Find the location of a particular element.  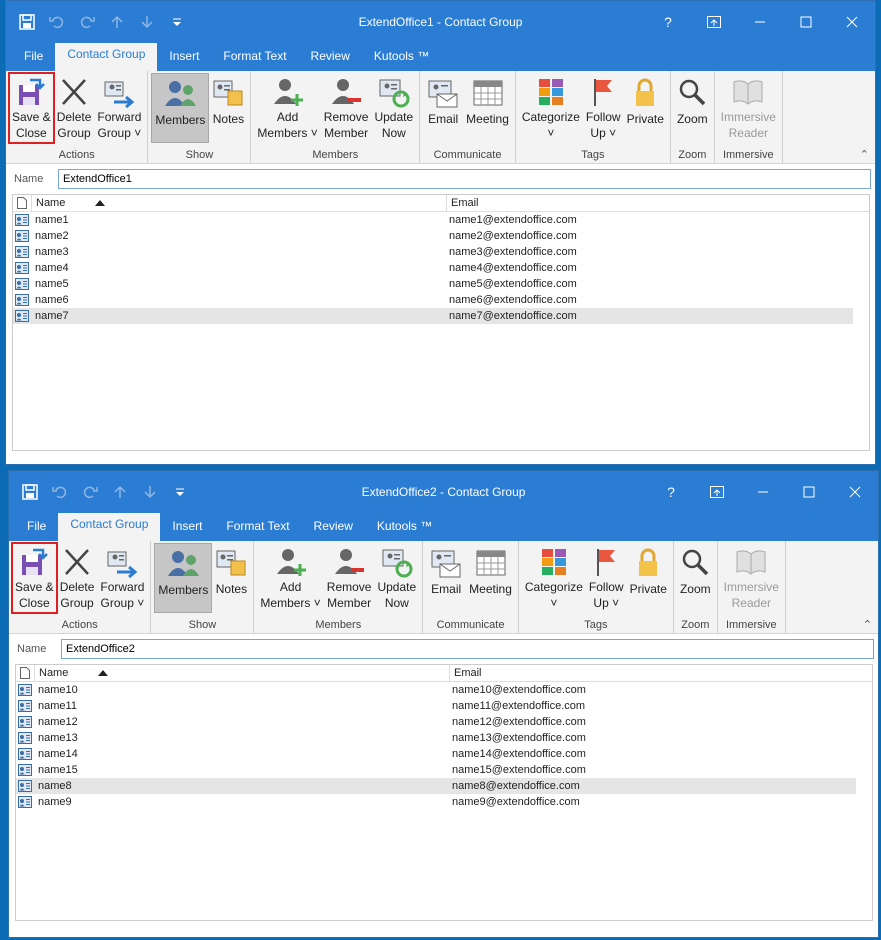

member-row: name1 name1@extendoffice.com is located at coordinates (441, 220).